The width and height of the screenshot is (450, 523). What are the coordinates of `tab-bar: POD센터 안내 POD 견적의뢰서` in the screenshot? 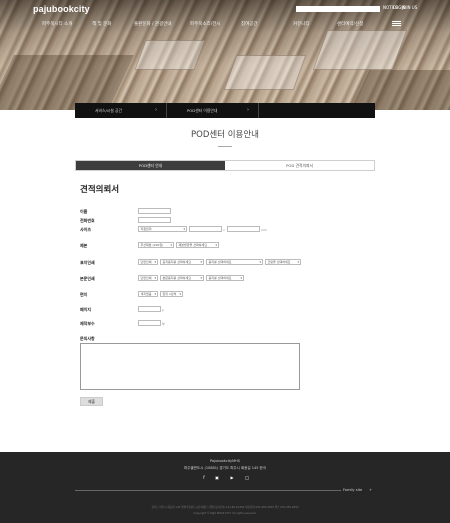 It's located at (225, 165).